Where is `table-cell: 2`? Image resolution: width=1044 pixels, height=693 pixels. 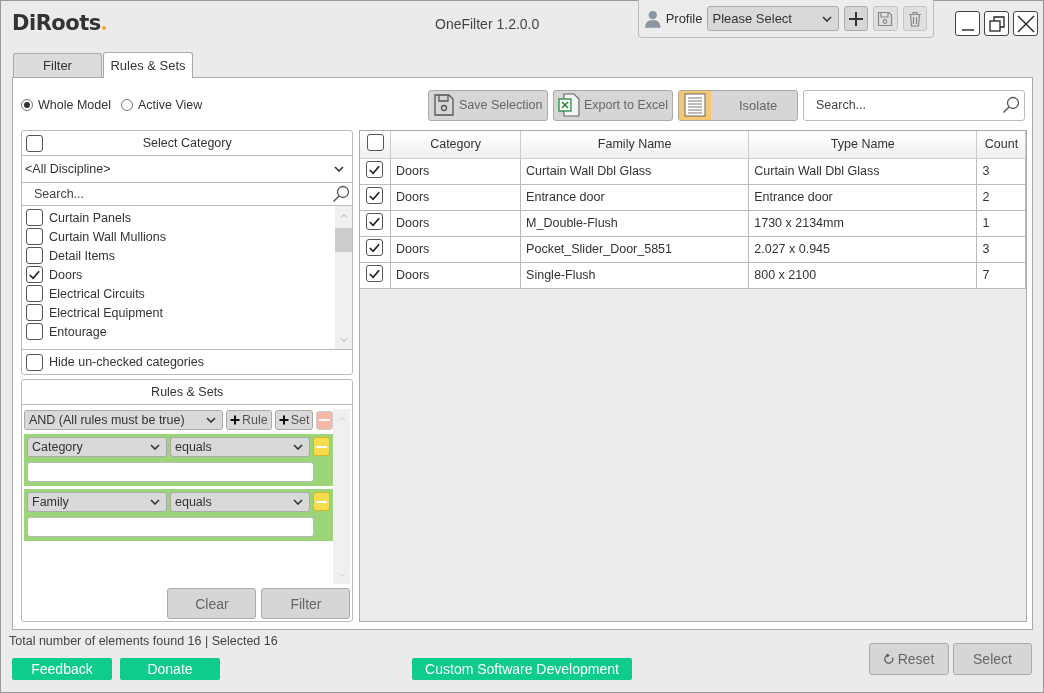 table-cell: 2 is located at coordinates (1001, 197).